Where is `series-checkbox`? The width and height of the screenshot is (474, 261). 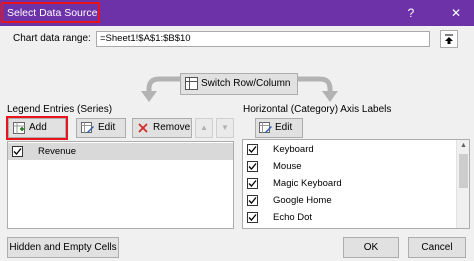 series-checkbox is located at coordinates (17, 151).